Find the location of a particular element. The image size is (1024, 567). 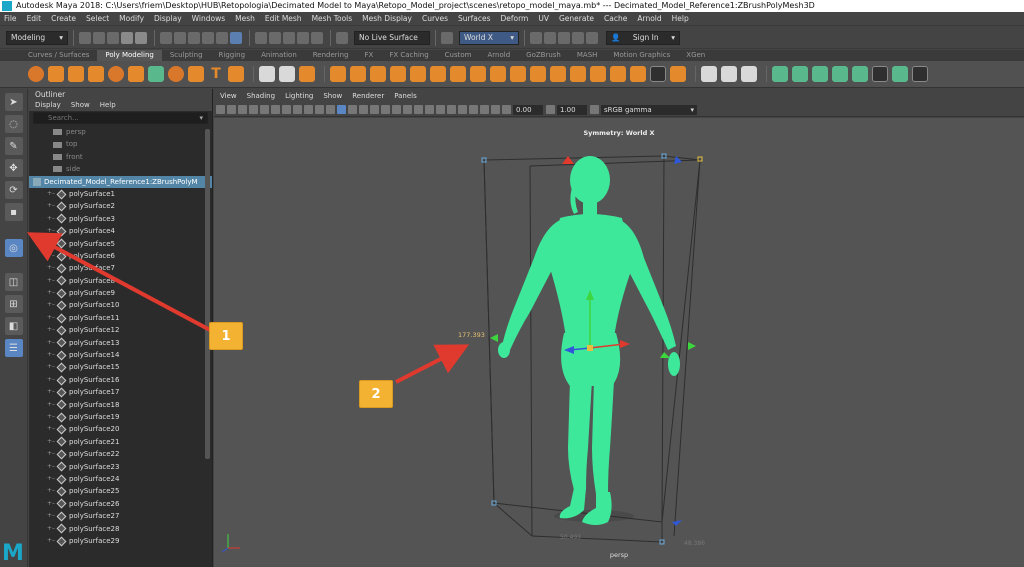

outliner-surface-item: +– polySurface24 is located at coordinates (120, 479).